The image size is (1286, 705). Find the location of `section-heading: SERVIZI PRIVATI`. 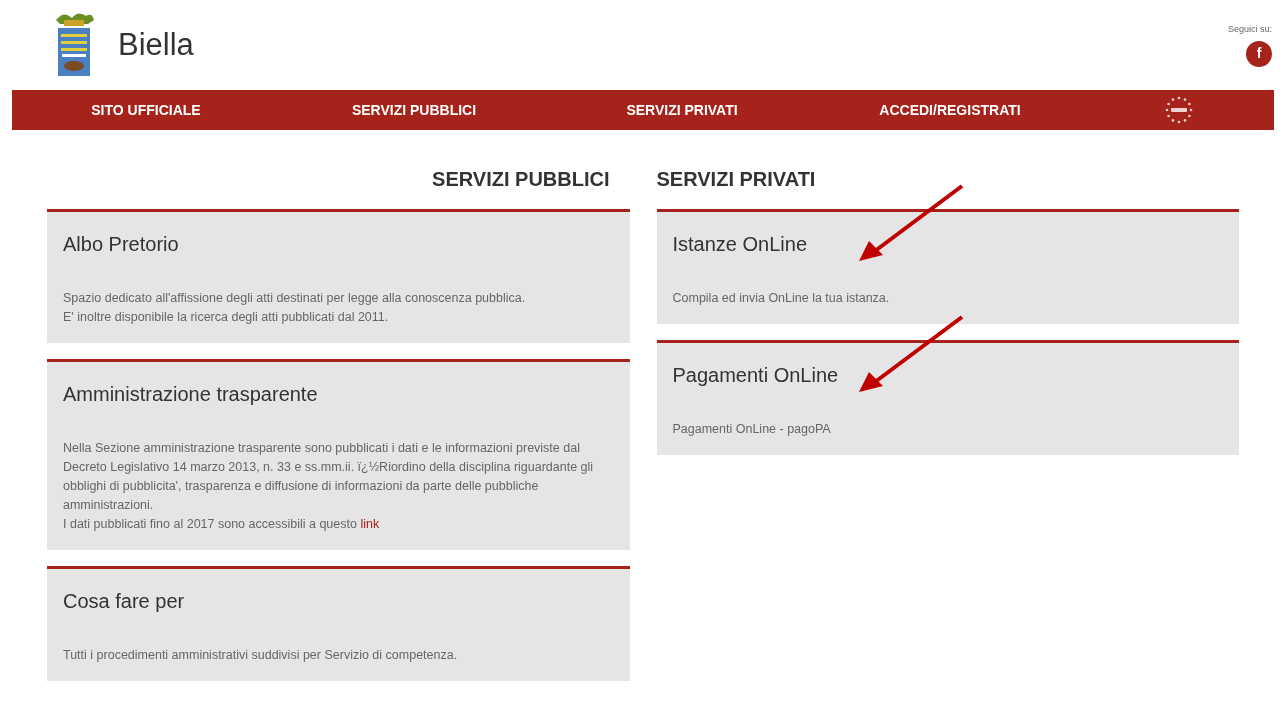

section-heading: SERVIZI PRIVATI is located at coordinates (736, 179).